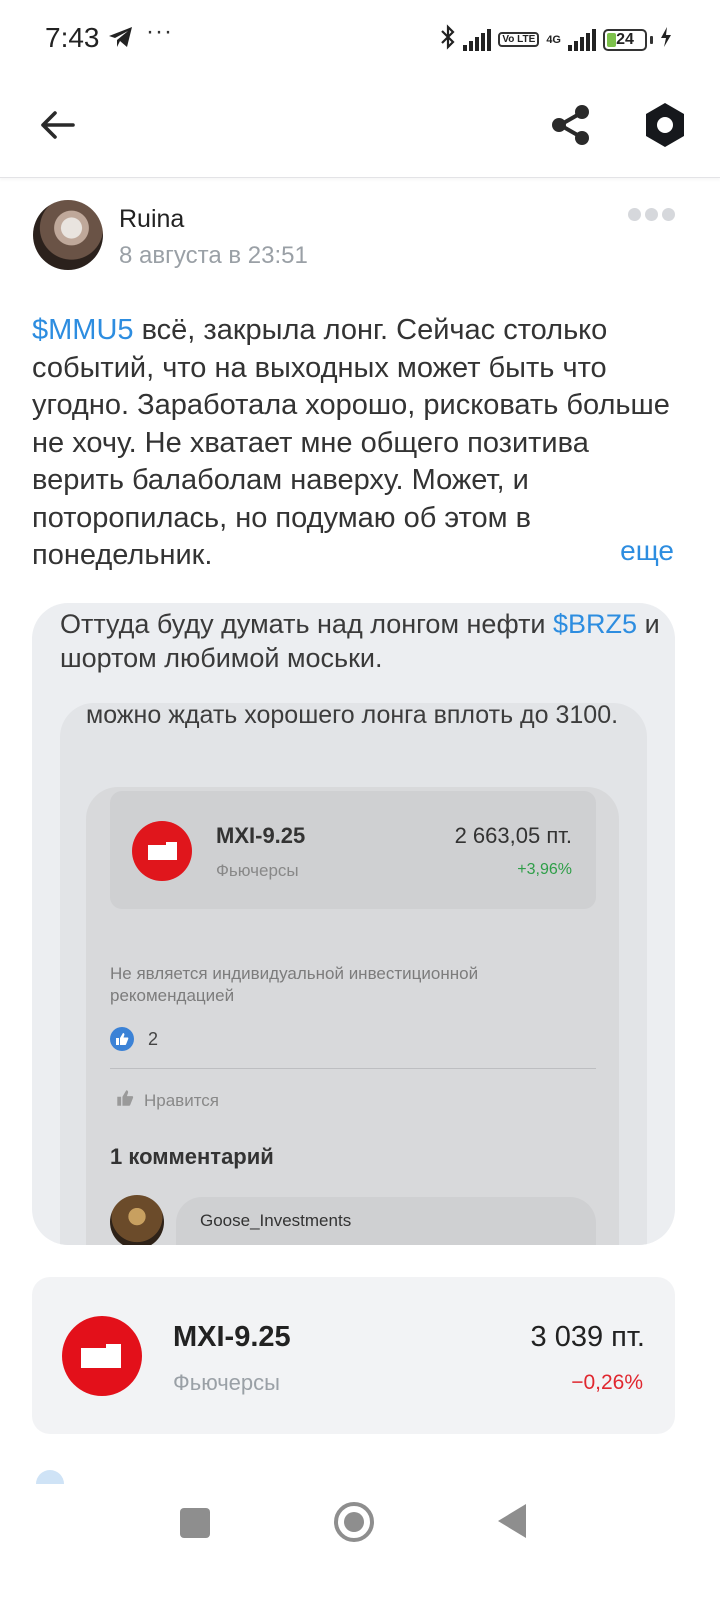 This screenshot has width=720, height=1600. Describe the element at coordinates (651, 214) in the screenshot. I see `more-dots-icon` at that location.